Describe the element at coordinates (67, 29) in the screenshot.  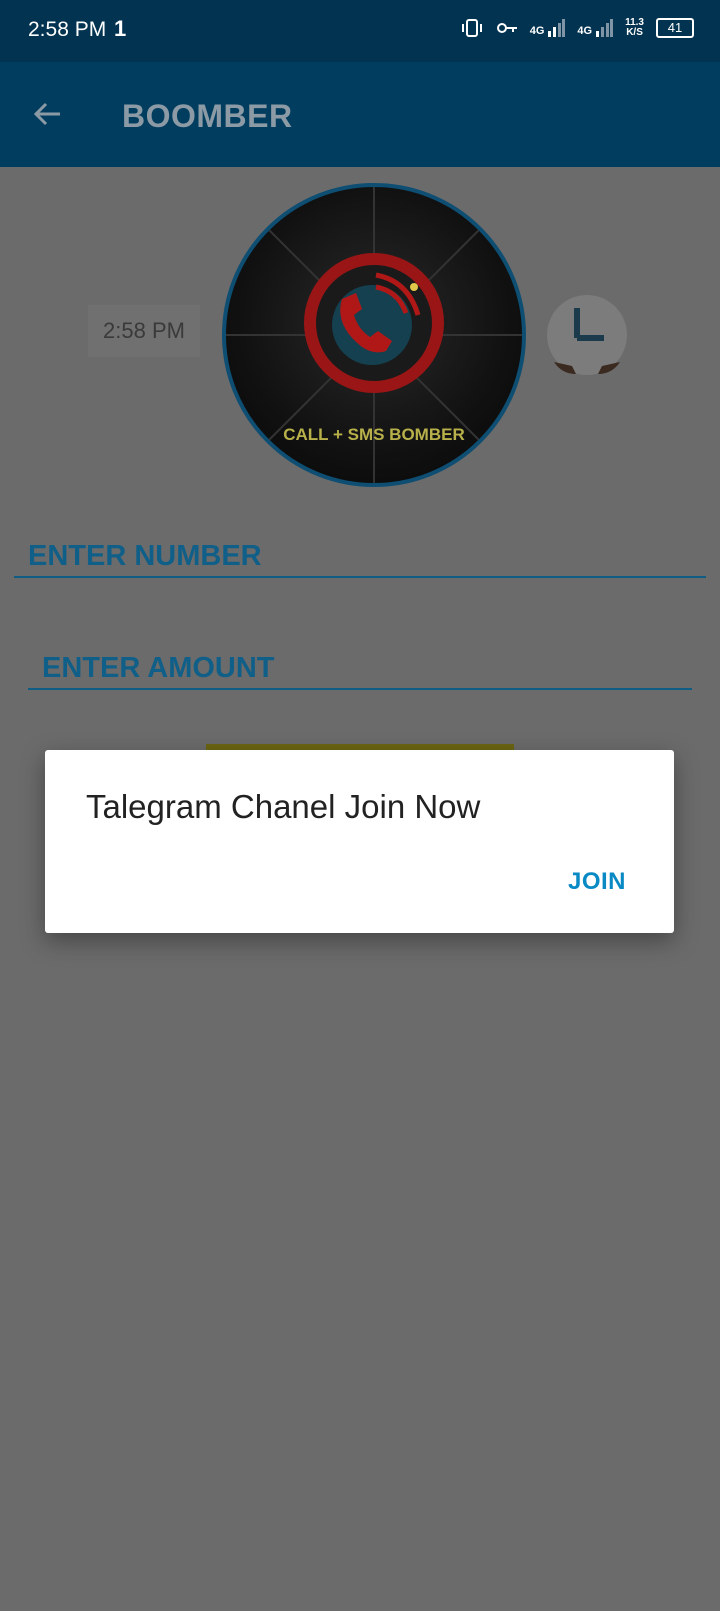
I see `status-time: 2:58 PM` at that location.